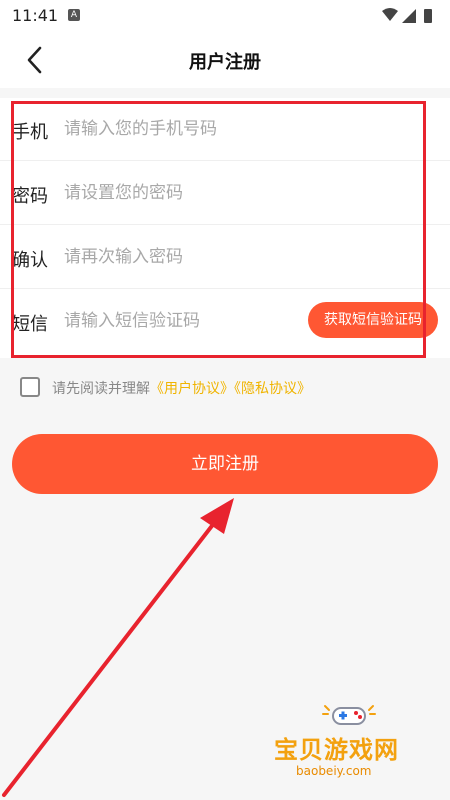 This screenshot has height=800, width=450. I want to click on sms-row: 短信 获取短信验证码, so click(225, 321).